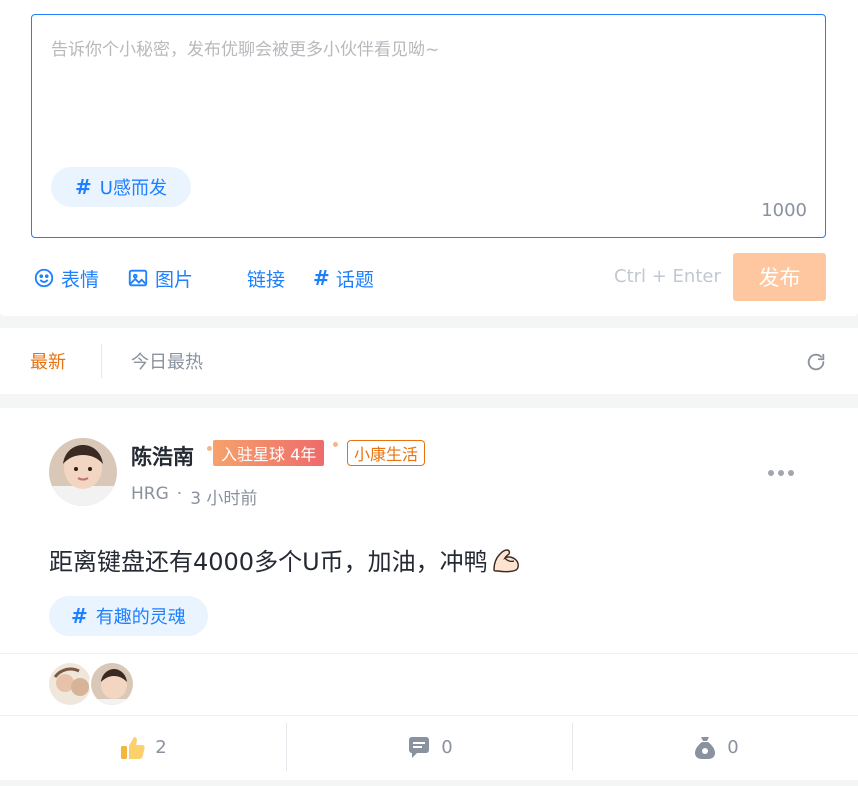 This screenshot has height=786, width=858. I want to click on comment-icon, so click(419, 747).